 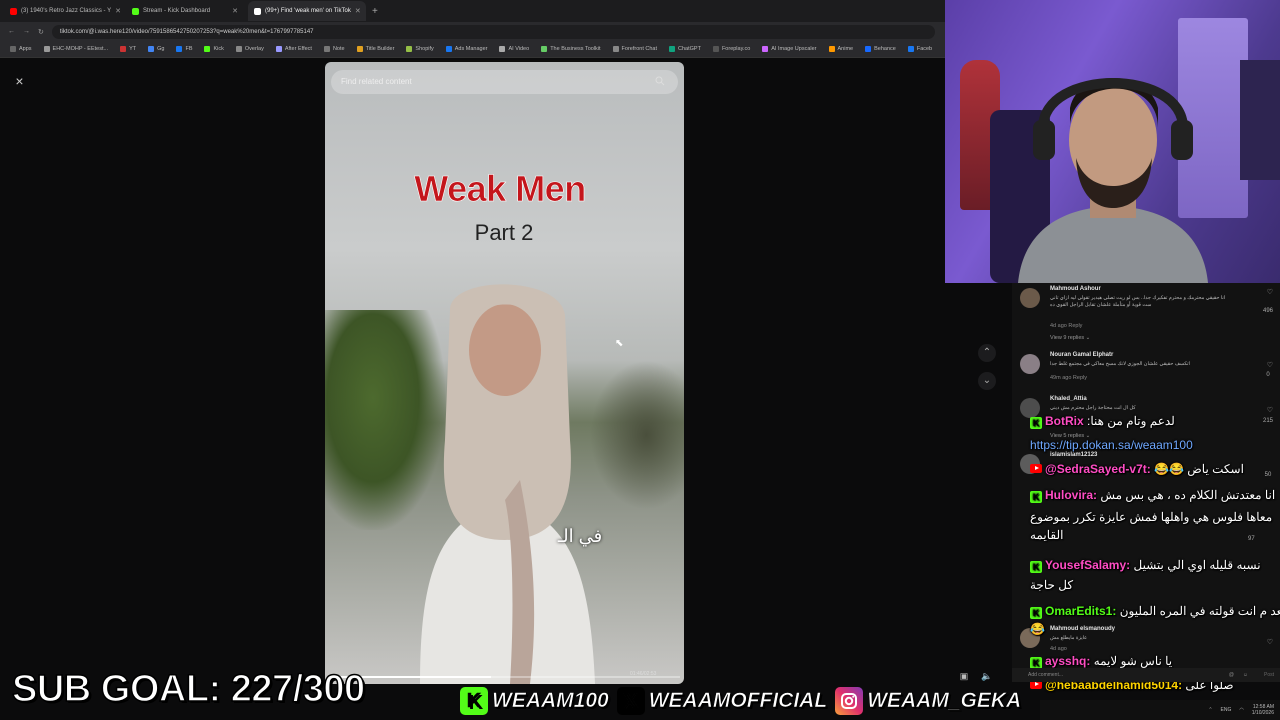 I want to click on video-progress-bar, so click(x=505, y=677).